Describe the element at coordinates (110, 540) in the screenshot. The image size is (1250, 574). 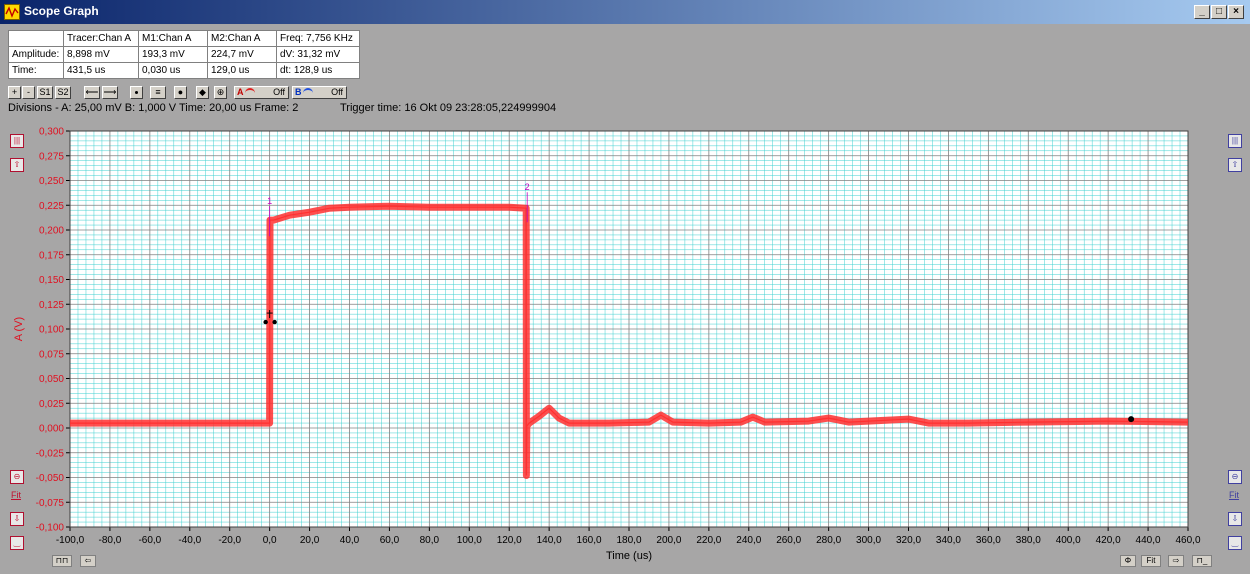
I see `x-tick-label: -80,0` at that location.